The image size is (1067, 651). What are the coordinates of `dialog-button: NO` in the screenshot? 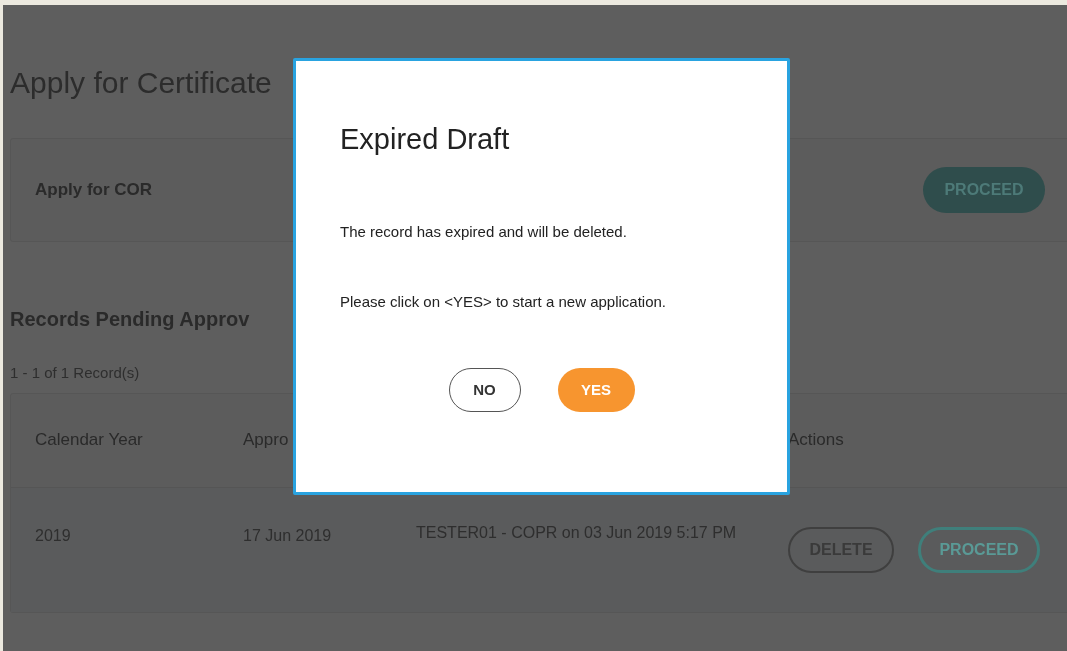 It's located at (484, 390).